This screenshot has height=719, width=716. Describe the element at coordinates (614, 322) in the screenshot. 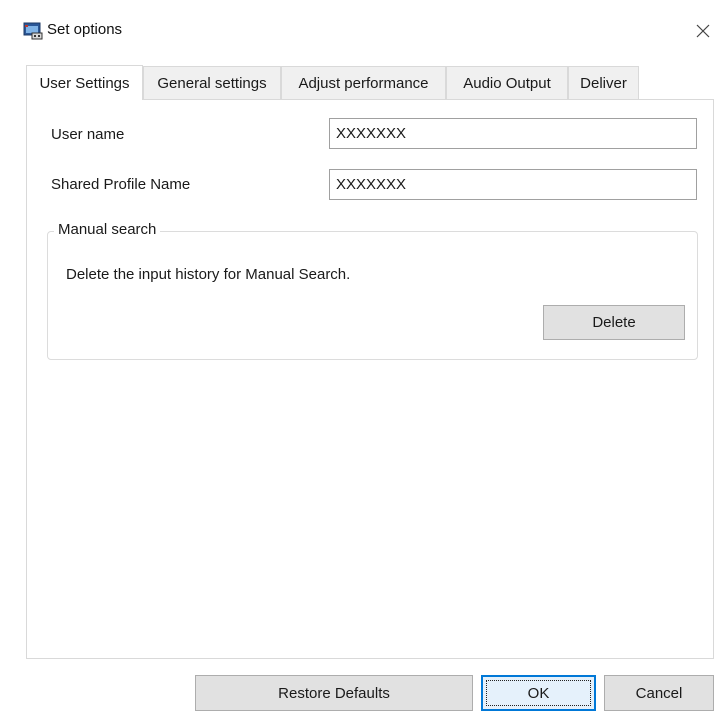

I see `delete-history-button: Delete` at that location.